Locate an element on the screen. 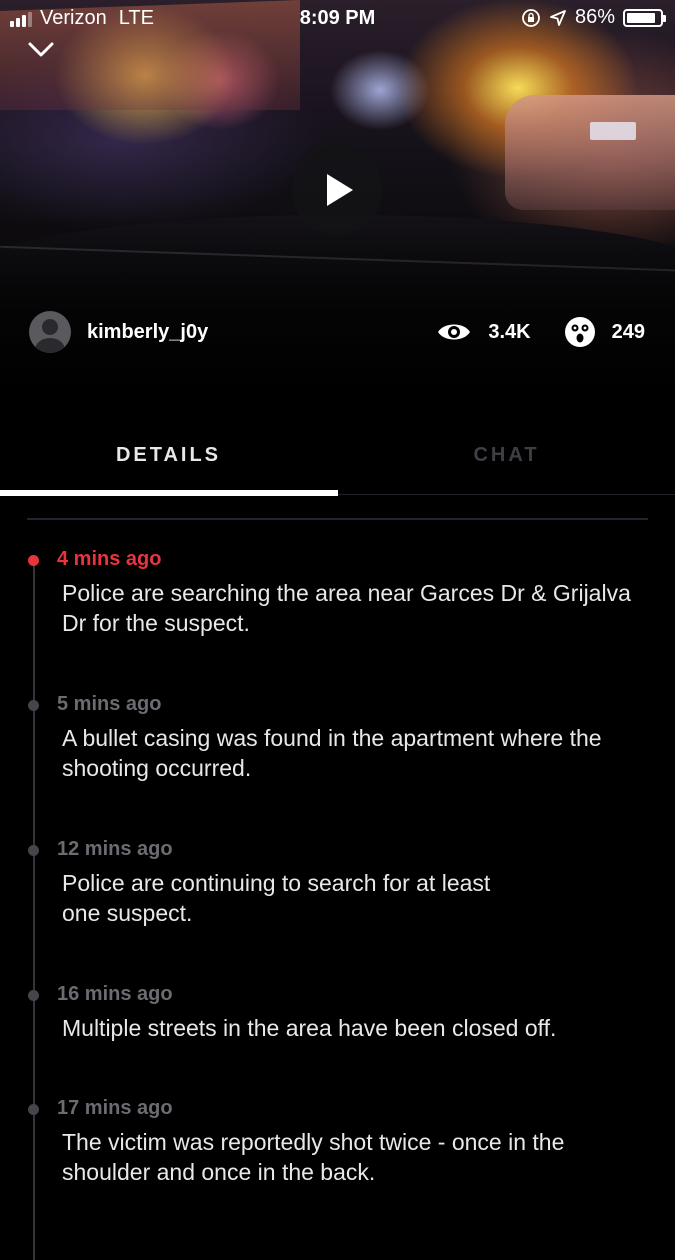  tab-bar: DETAILS CHAT is located at coordinates (337, 458).